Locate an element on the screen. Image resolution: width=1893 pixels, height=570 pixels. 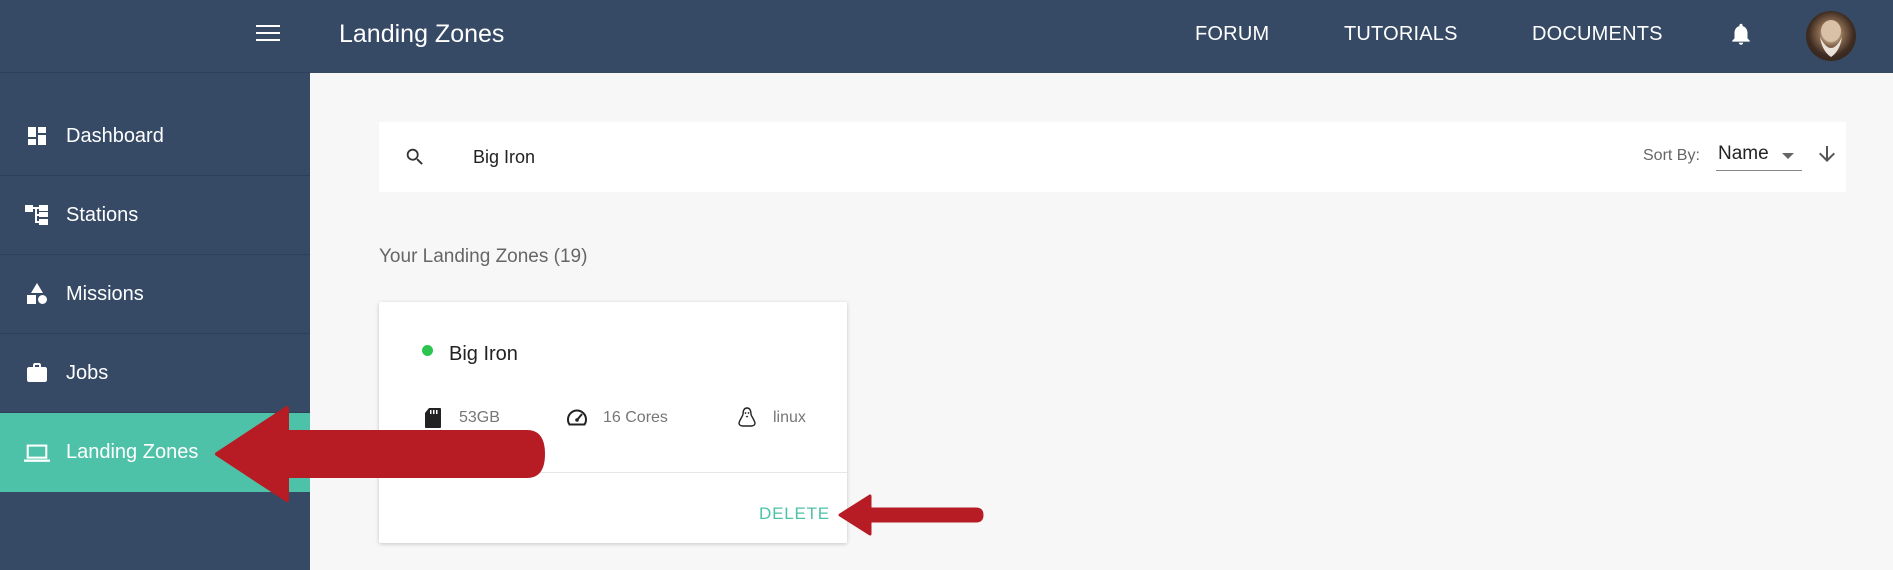
chevron-down-icon is located at coordinates (1788, 156).